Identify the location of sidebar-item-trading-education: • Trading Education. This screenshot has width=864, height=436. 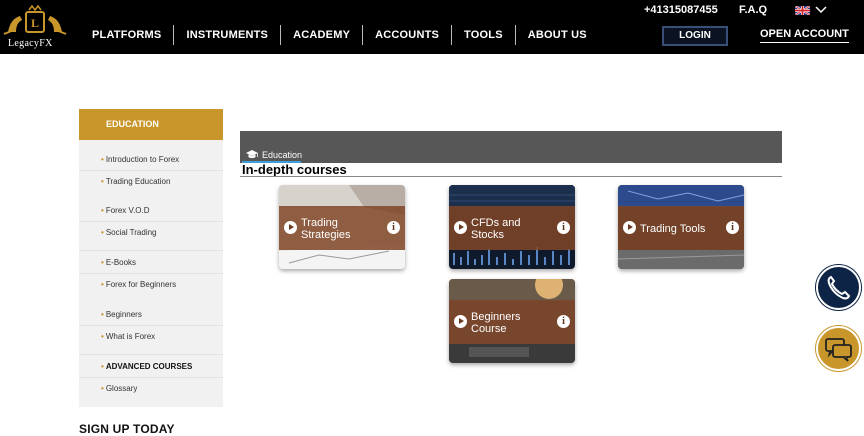
(135, 181).